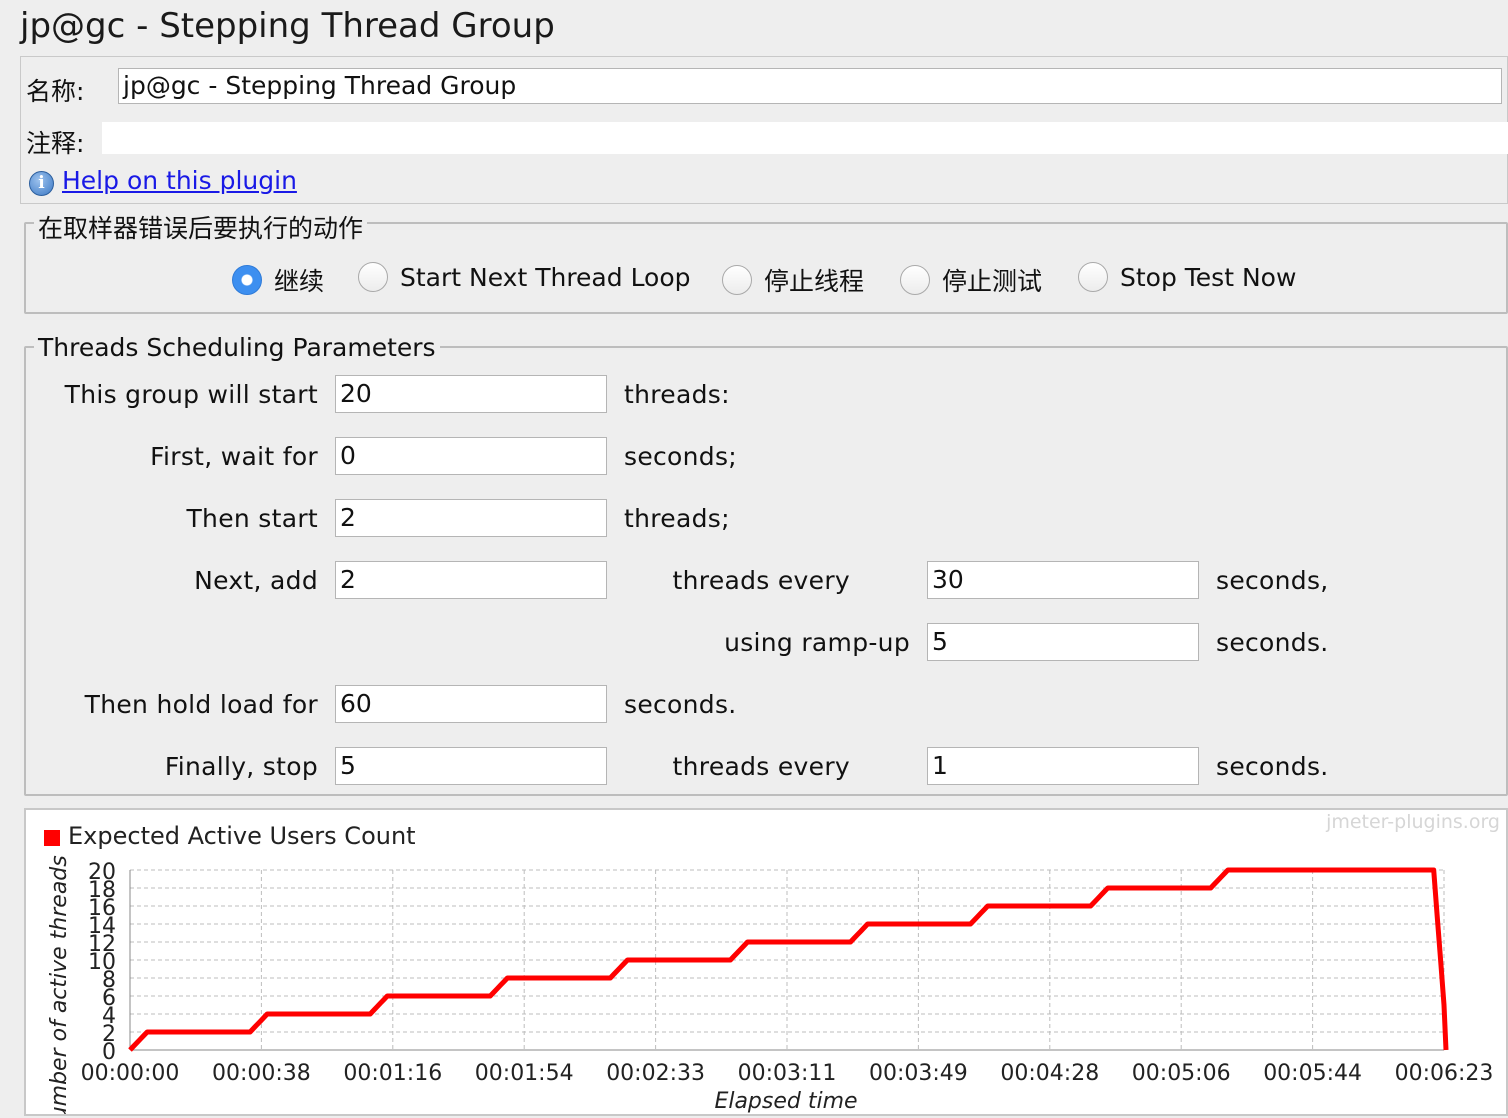 The height and width of the screenshot is (1118, 1508). I want to click on radio-continue: 继续, so click(278, 280).